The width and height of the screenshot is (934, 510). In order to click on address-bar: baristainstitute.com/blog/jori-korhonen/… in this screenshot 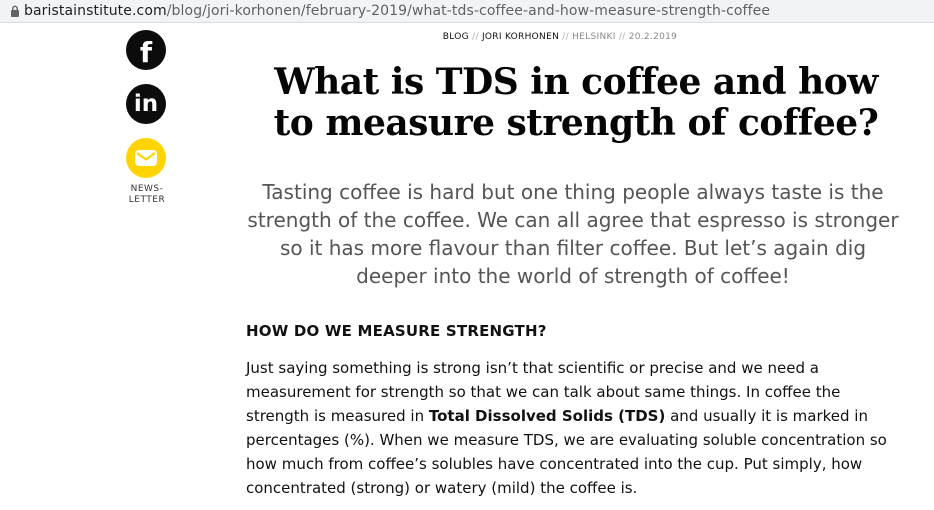, I will do `click(467, 11)`.